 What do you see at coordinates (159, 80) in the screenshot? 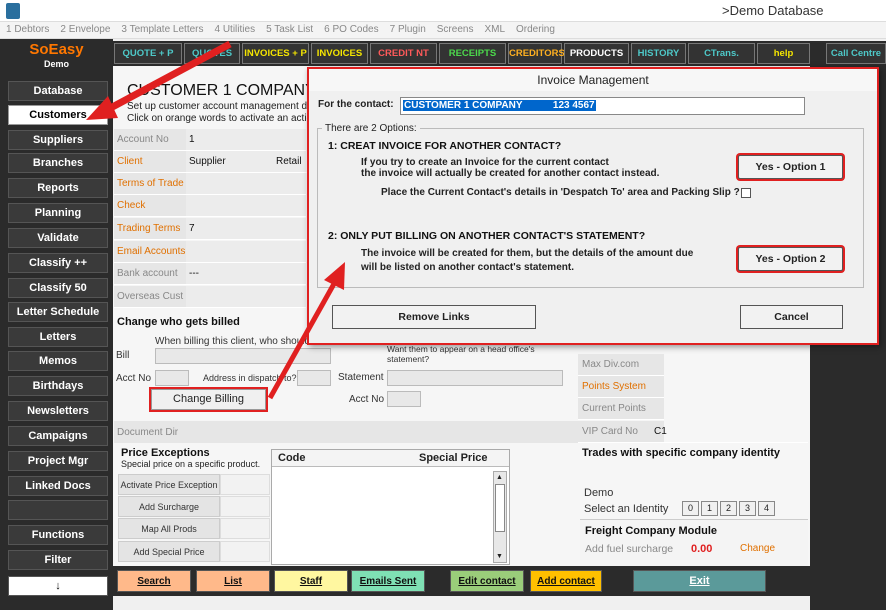
I see `arrow-to-customers` at bounding box center [159, 80].